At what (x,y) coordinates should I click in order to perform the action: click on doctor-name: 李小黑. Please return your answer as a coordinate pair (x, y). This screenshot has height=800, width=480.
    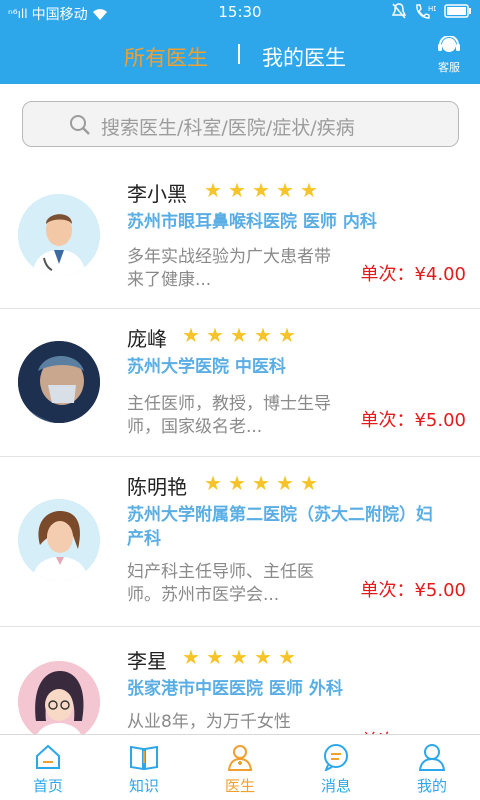
    Looking at the image, I should click on (157, 194).